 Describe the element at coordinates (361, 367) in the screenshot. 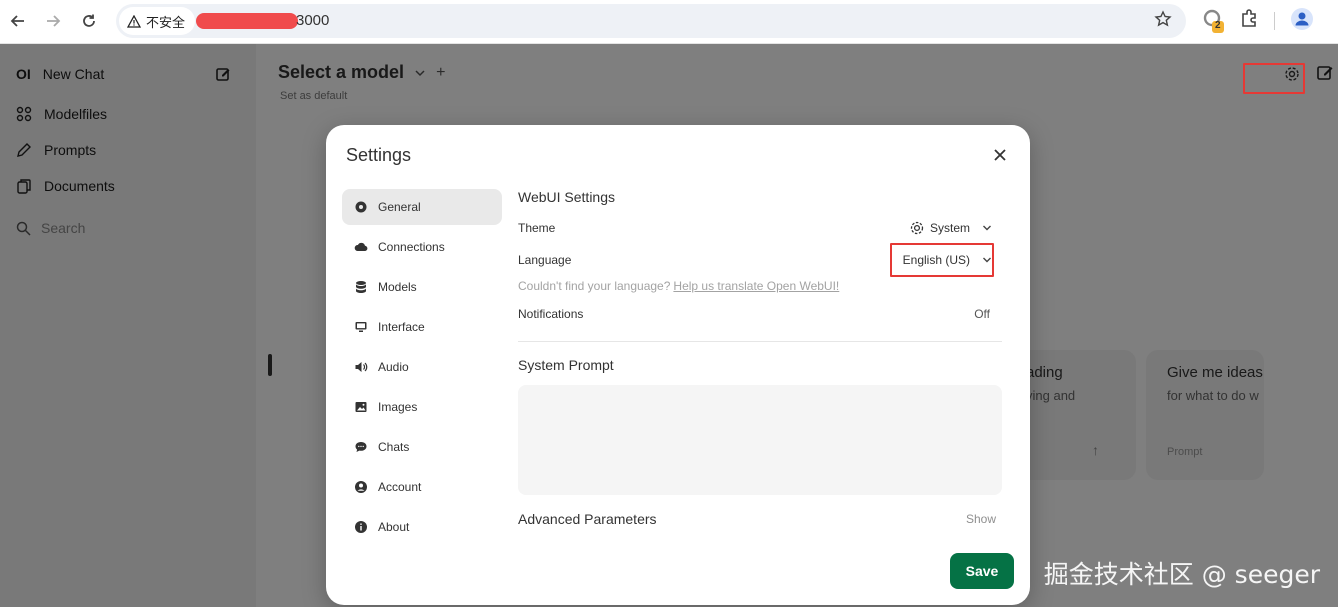

I see `speaker-icon` at that location.